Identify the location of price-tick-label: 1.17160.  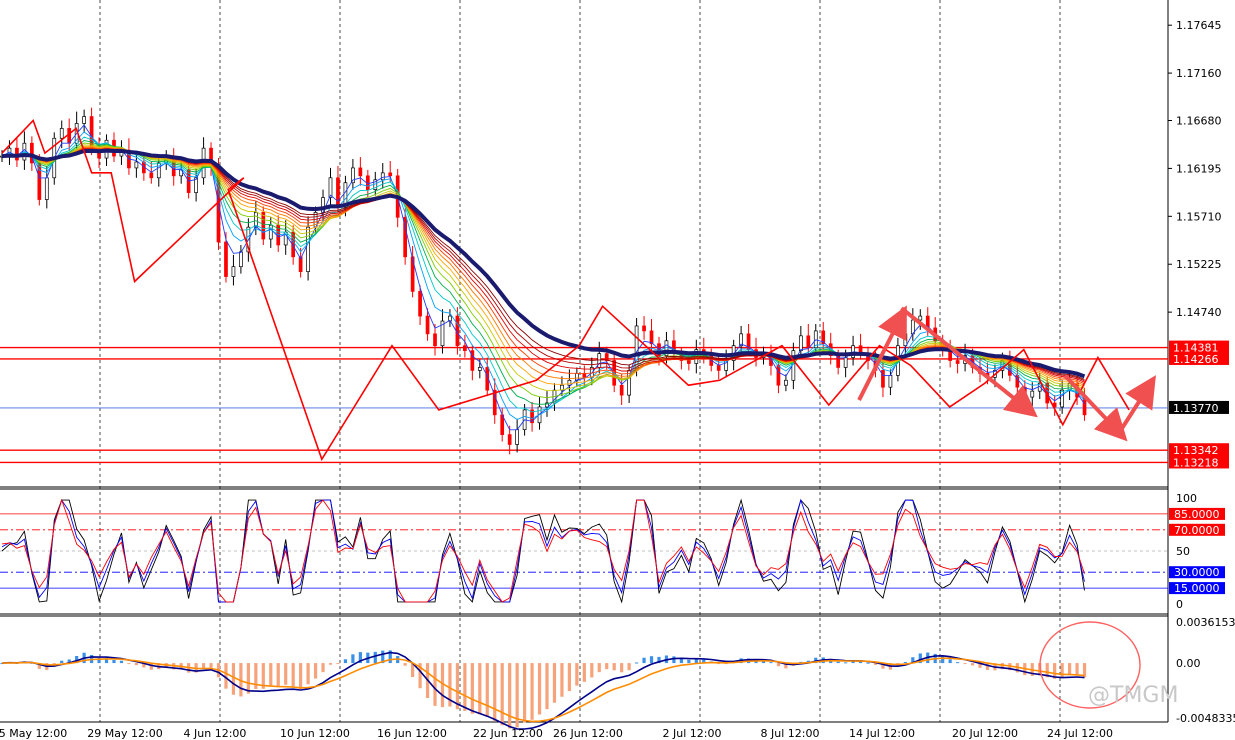
(1199, 73).